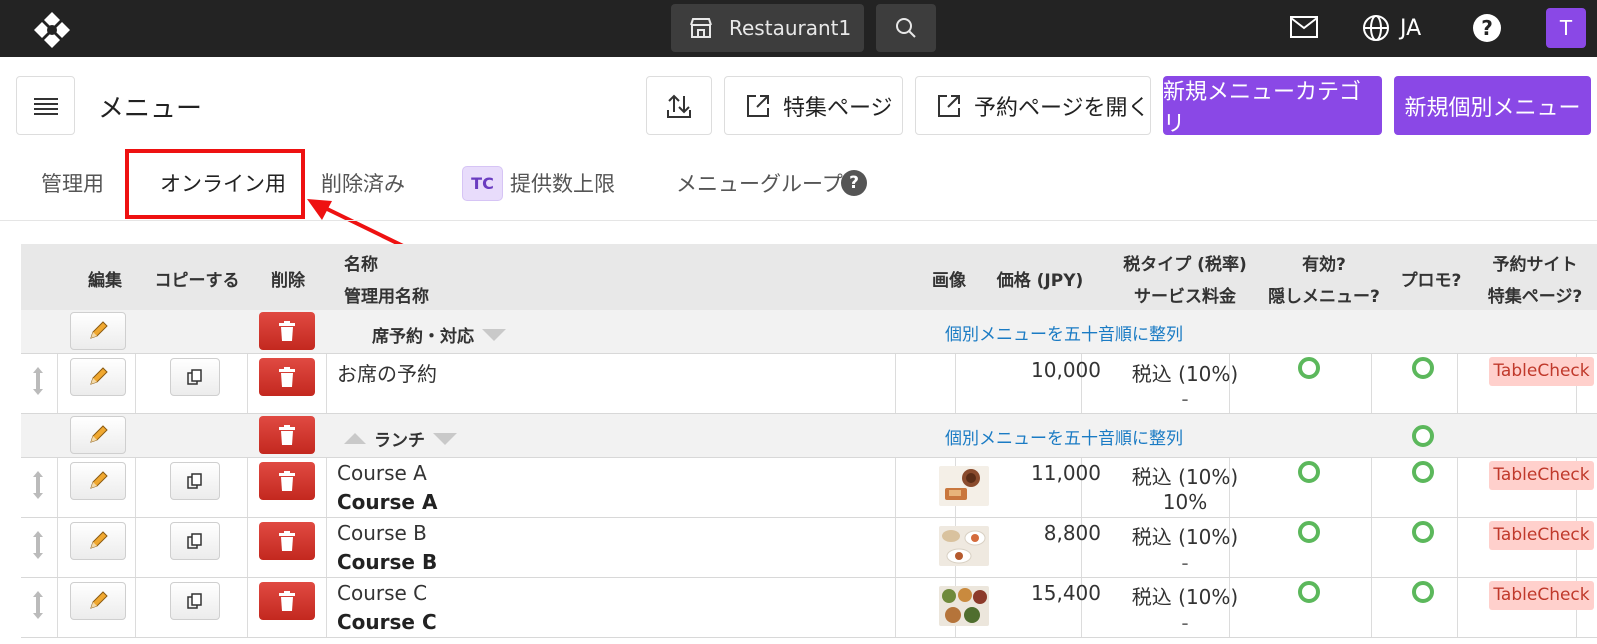  What do you see at coordinates (72, 183) in the screenshot?
I see `tab-admin: 管理用` at bounding box center [72, 183].